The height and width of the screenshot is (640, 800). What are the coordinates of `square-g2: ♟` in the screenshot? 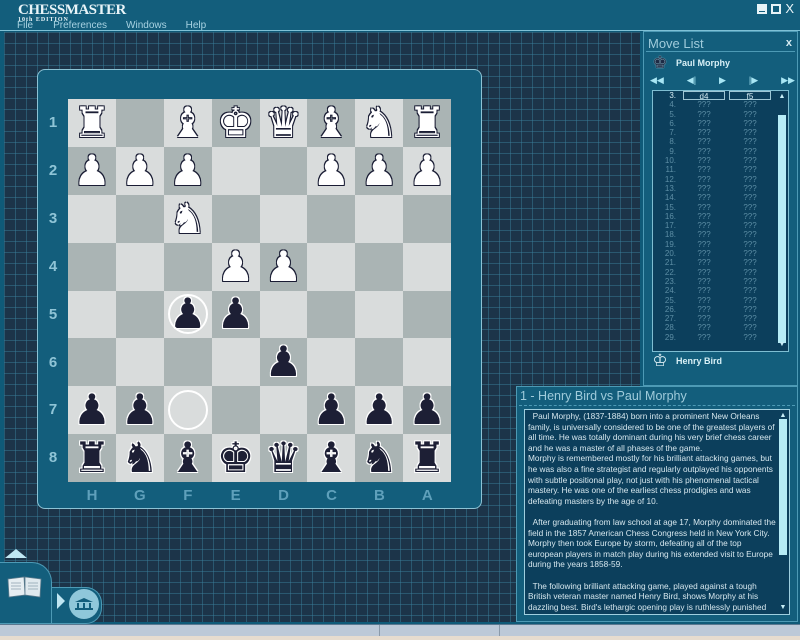 It's located at (139, 170).